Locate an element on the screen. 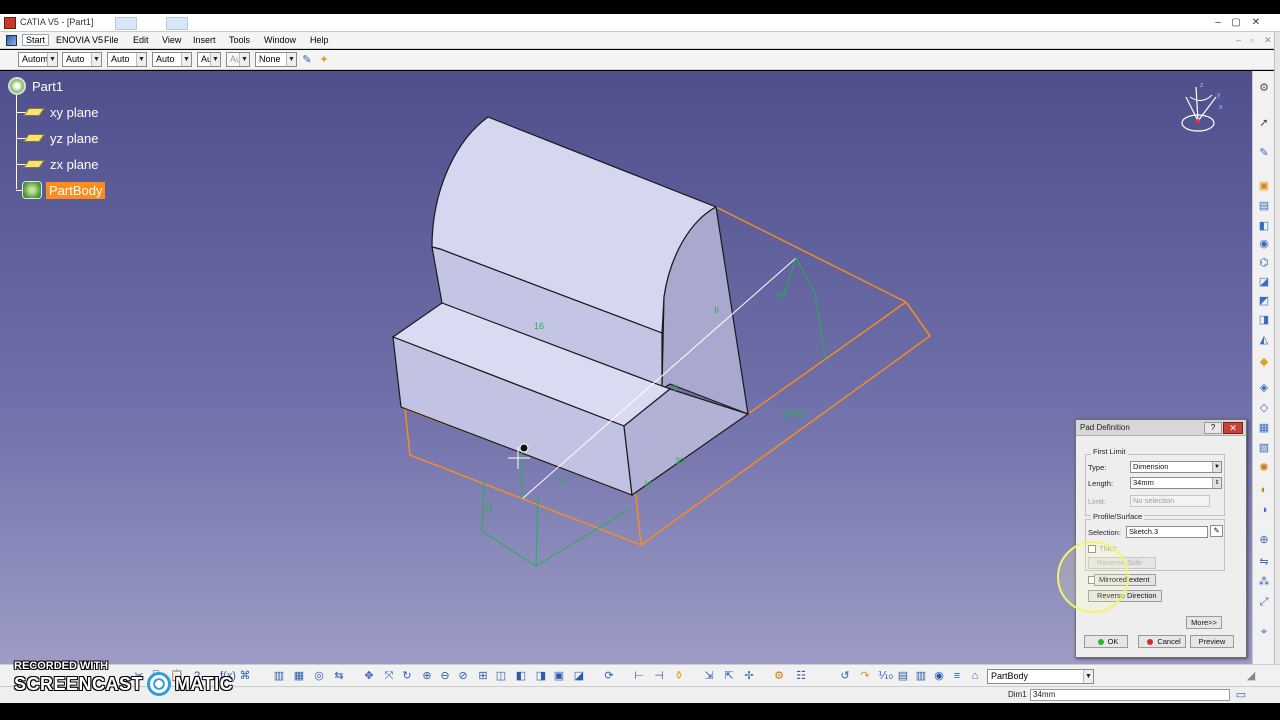 The width and height of the screenshot is (1280, 720). replace-face-icon: ◑ is located at coordinates (1264, 510).